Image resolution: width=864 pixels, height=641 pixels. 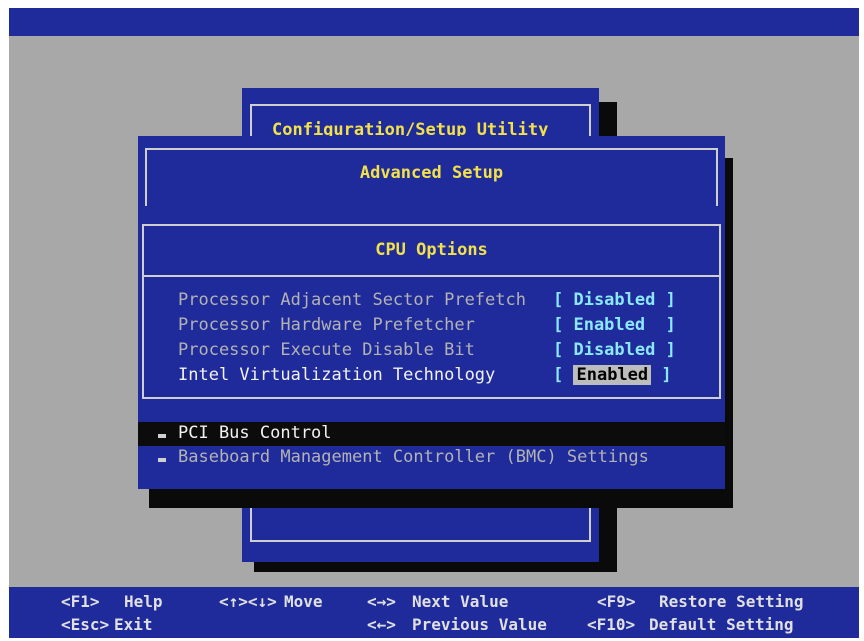 I want to click on key-right: <→>, so click(x=381, y=601).